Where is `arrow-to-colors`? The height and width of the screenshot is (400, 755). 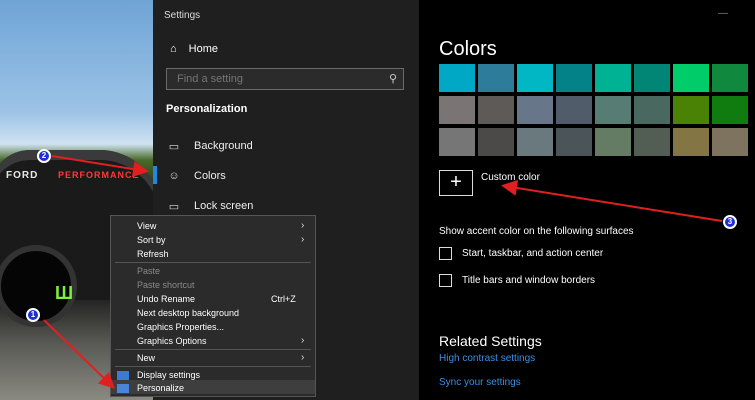
arrow-to-colors is located at coordinates (100, 166).